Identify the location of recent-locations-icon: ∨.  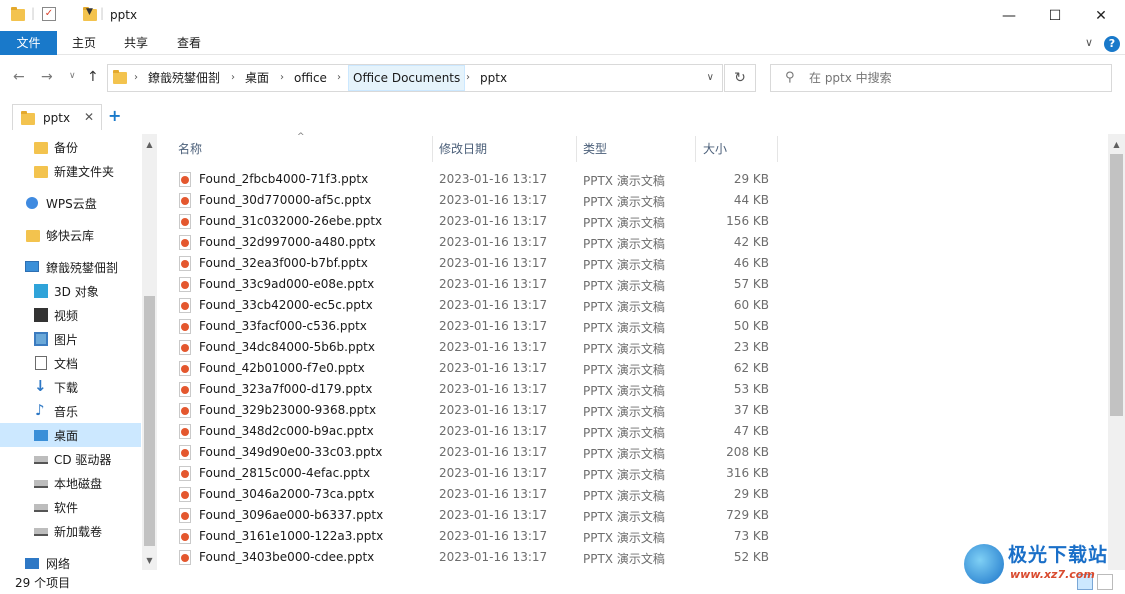
(72, 76).